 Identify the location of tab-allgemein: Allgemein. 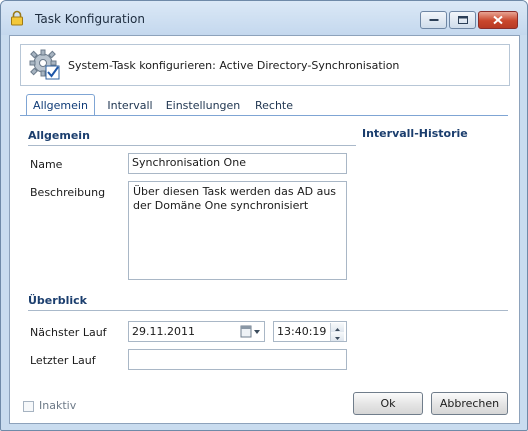
(60, 105).